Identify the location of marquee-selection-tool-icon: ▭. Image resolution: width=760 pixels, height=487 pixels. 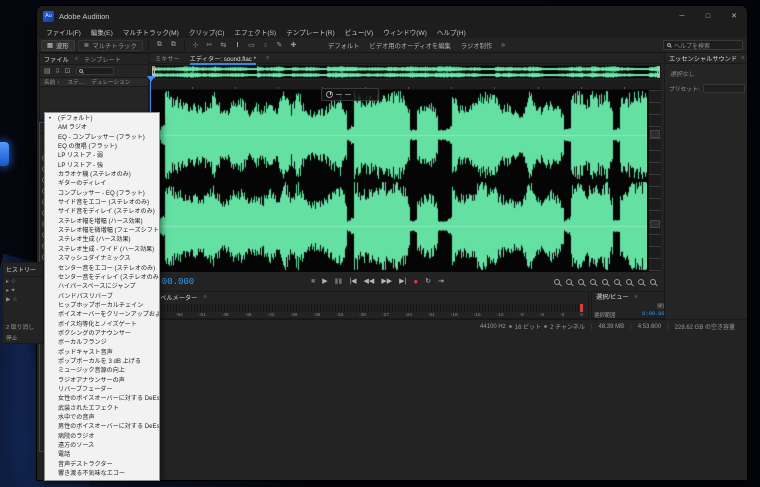
(251, 45).